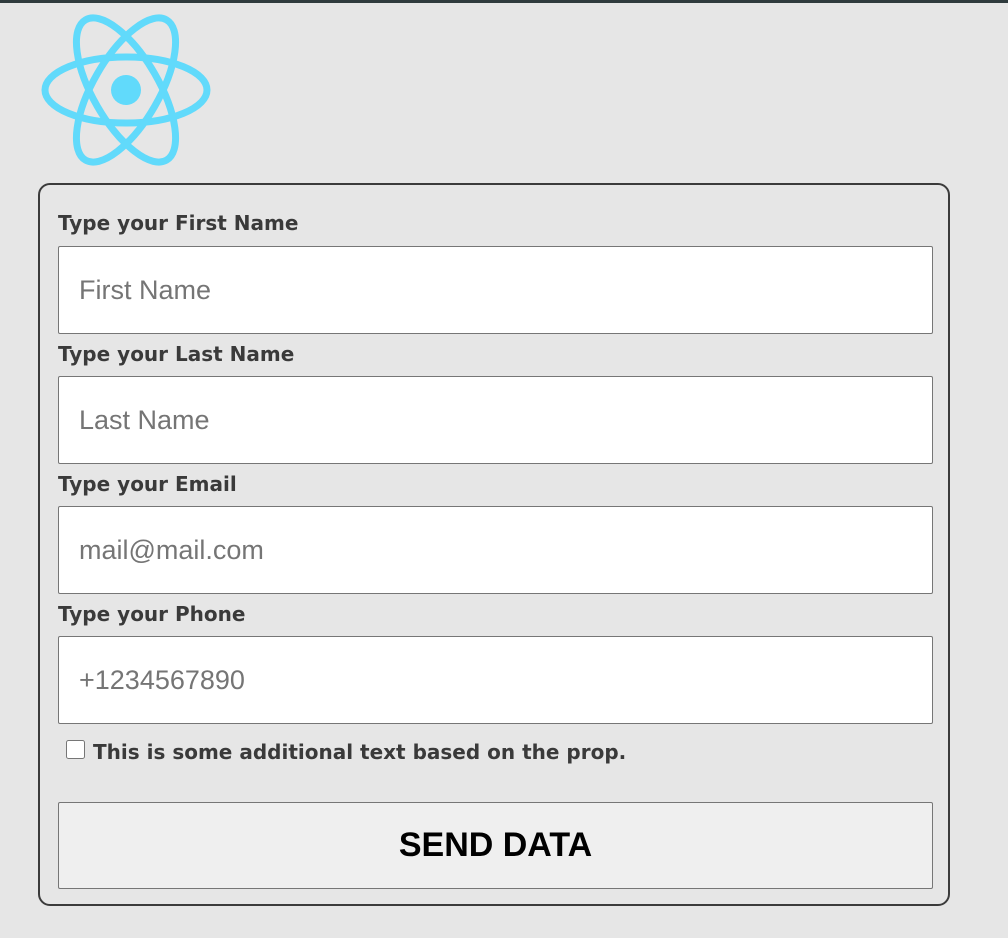  What do you see at coordinates (176, 354) in the screenshot?
I see `last-name-label: Type your Last Name` at bounding box center [176, 354].